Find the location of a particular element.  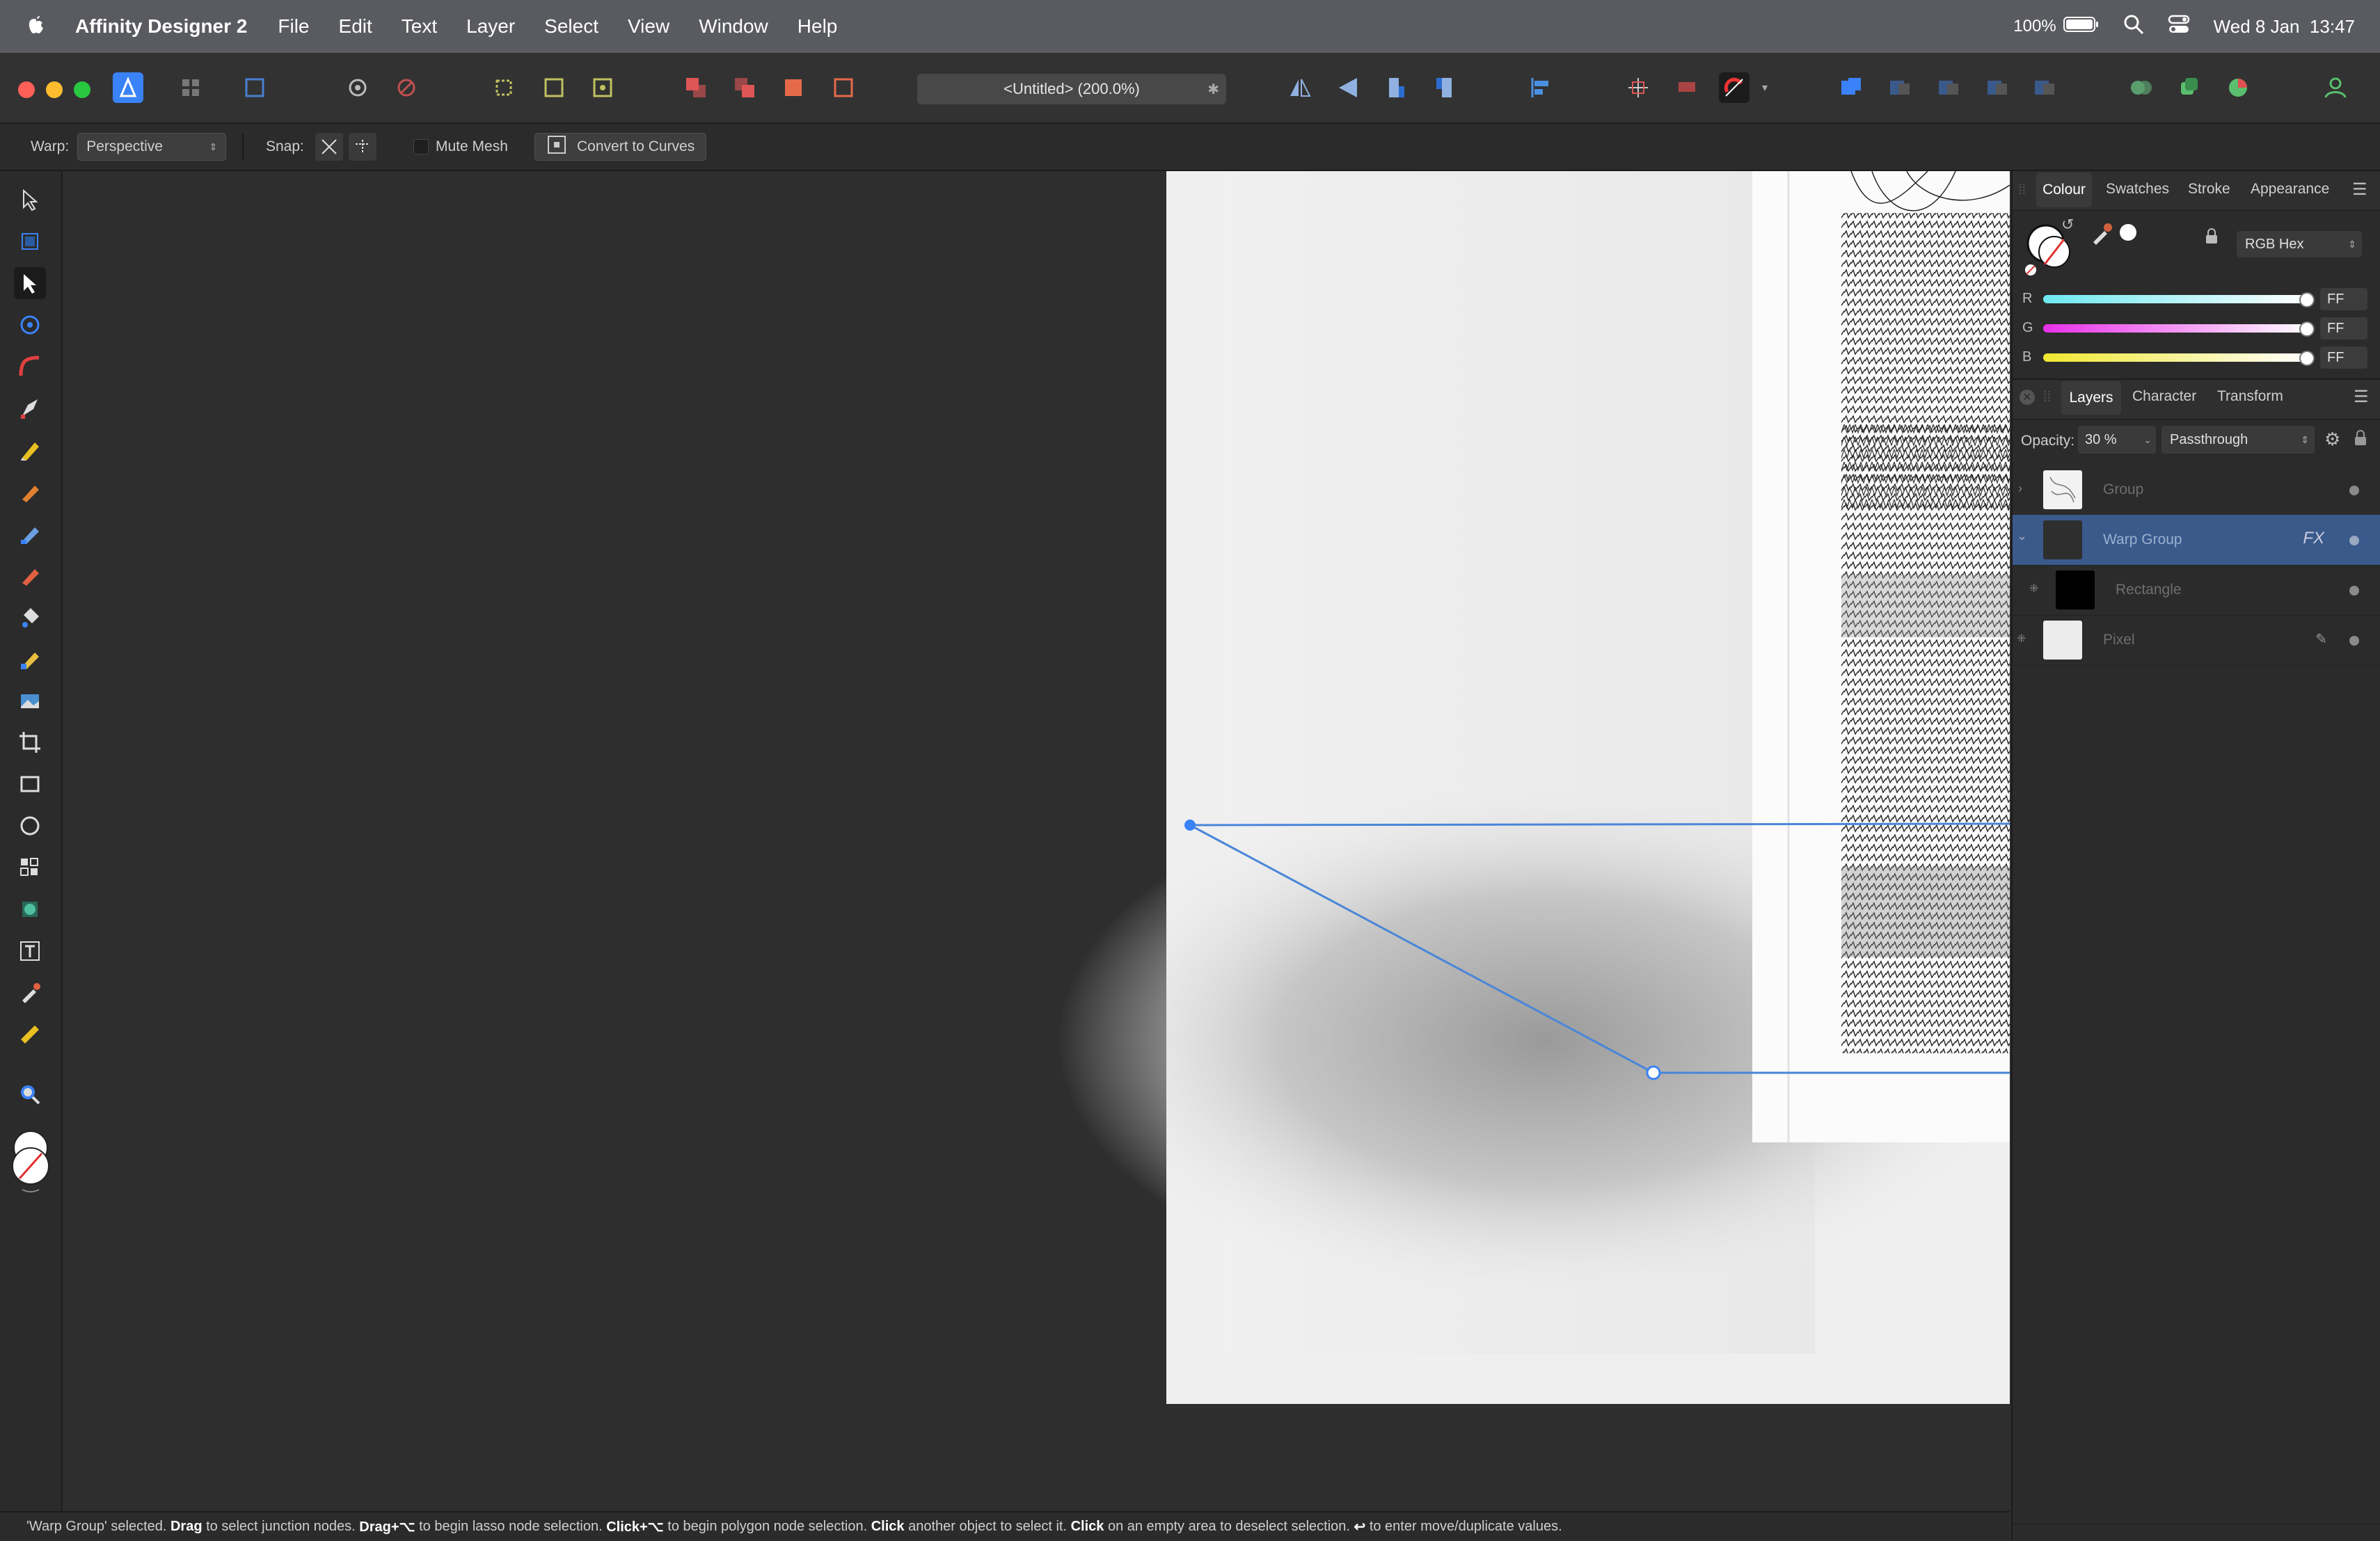

menu-window: Window is located at coordinates (733, 26).